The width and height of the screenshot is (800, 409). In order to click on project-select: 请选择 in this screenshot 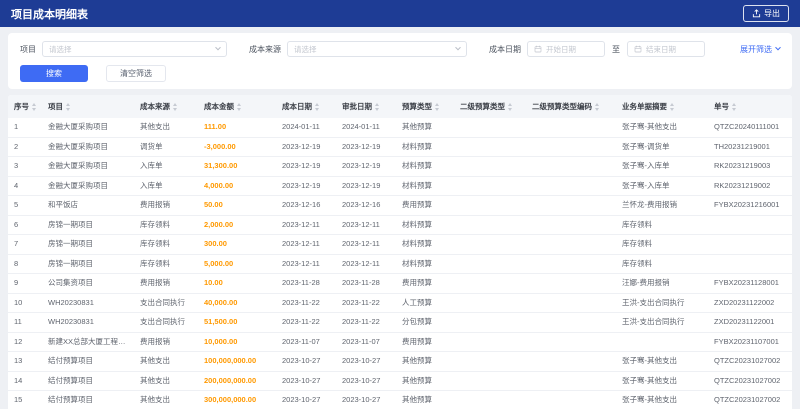, I will do `click(134, 49)`.